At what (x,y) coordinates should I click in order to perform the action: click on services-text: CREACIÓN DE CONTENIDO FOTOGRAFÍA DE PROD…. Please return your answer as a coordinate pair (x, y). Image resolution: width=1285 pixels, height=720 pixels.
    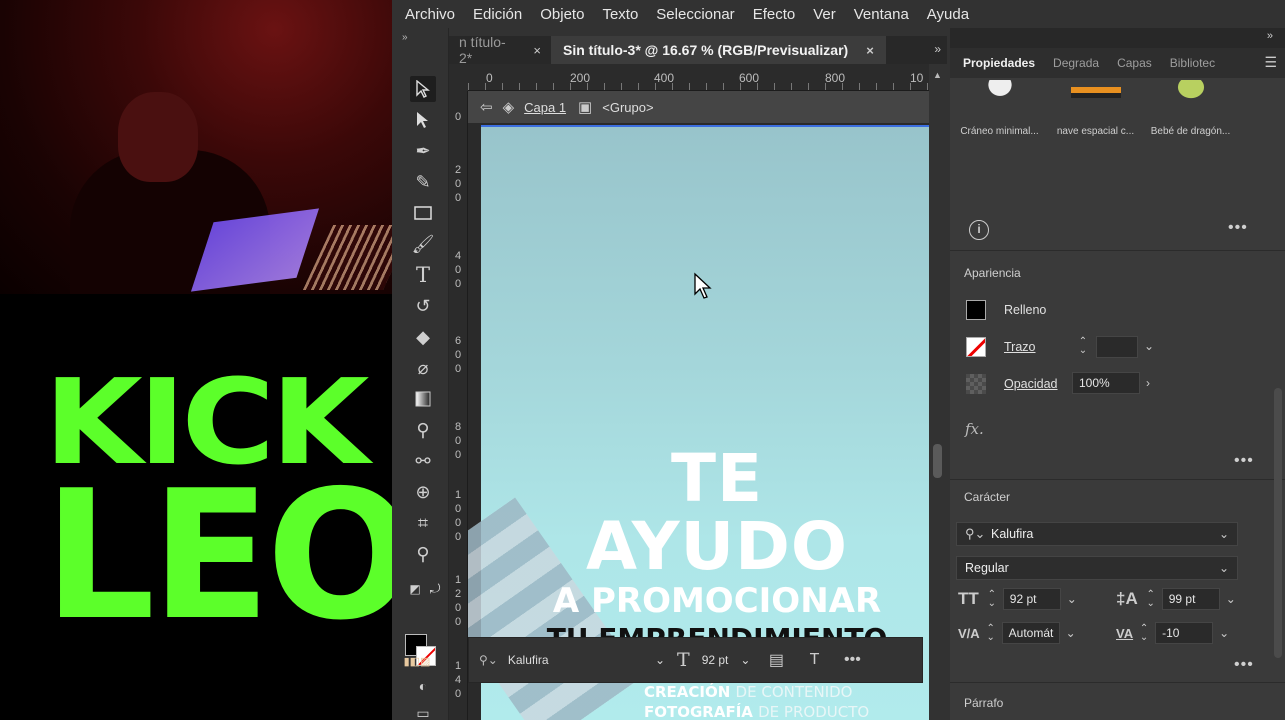
    Looking at the image, I should click on (756, 701).